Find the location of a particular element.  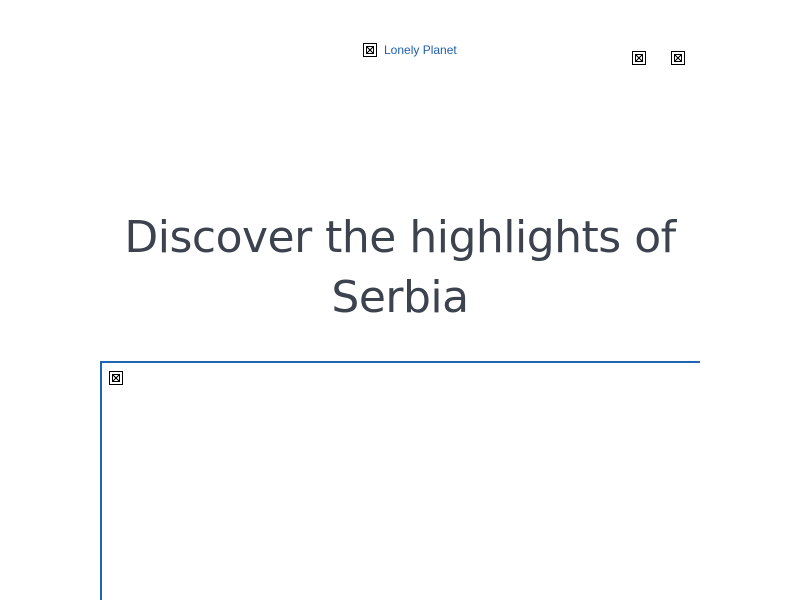

page-title: Discover the highlights of Serbia is located at coordinates (400, 267).